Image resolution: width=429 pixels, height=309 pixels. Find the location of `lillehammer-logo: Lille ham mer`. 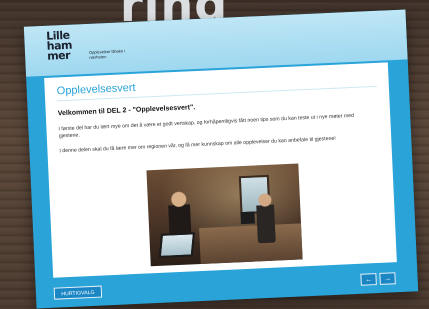

lillehammer-logo: Lille ham mer is located at coordinates (67, 47).